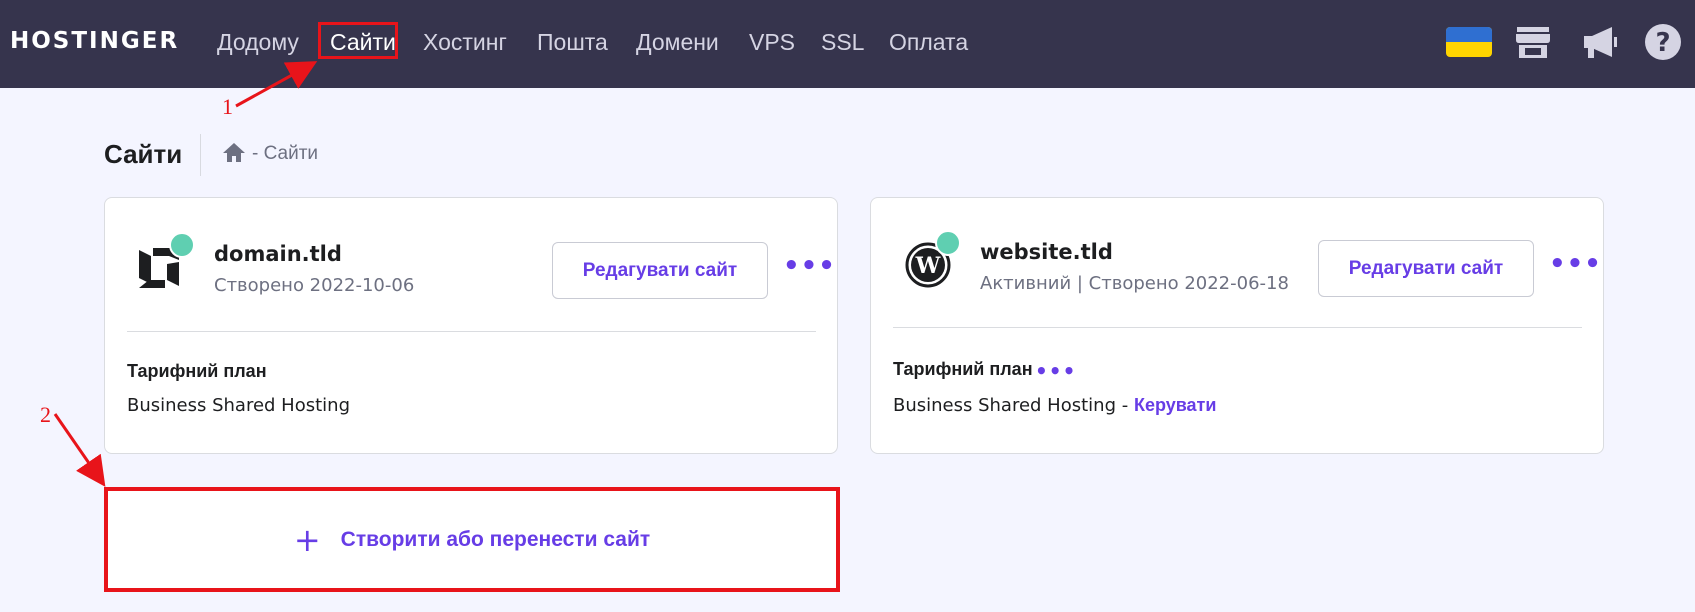 The height and width of the screenshot is (612, 1695). I want to click on plan-value: Business Shared Hosting, so click(239, 405).